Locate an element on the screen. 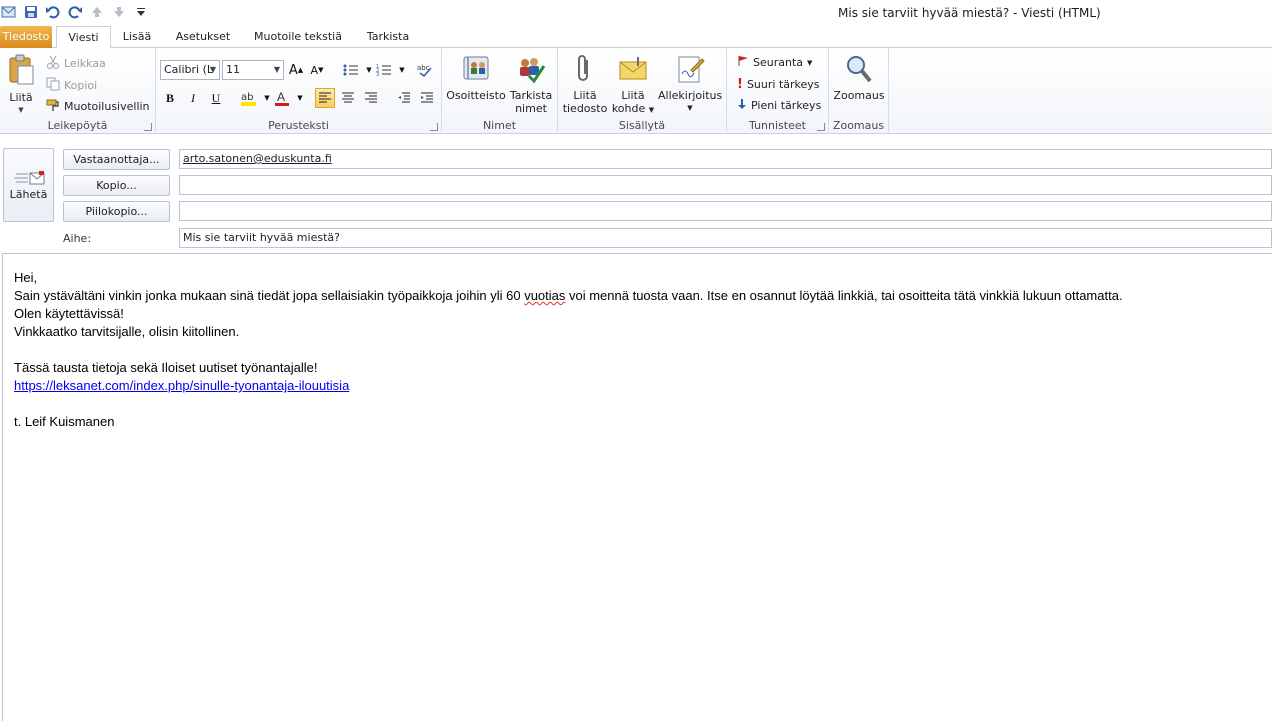  clipboard-launcher-icon is located at coordinates (148, 127).